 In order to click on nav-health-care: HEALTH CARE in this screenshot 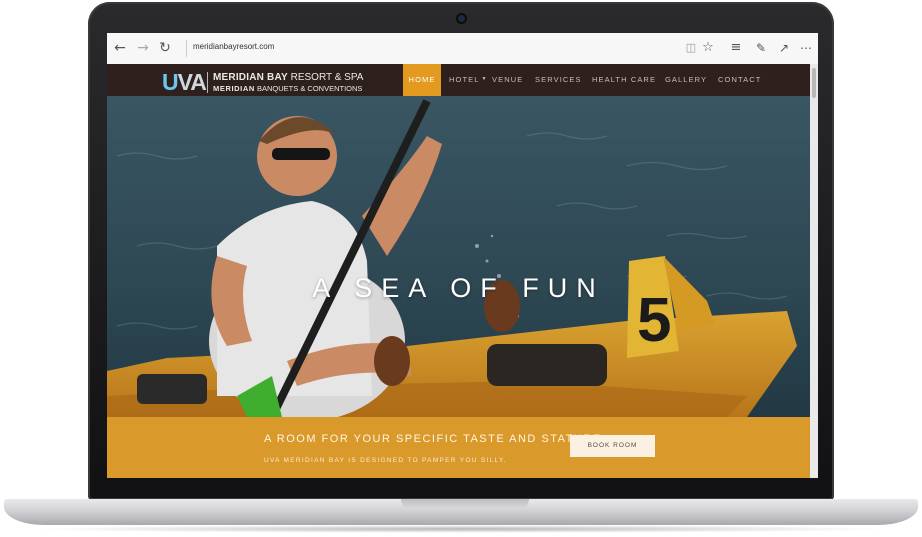, I will do `click(624, 80)`.